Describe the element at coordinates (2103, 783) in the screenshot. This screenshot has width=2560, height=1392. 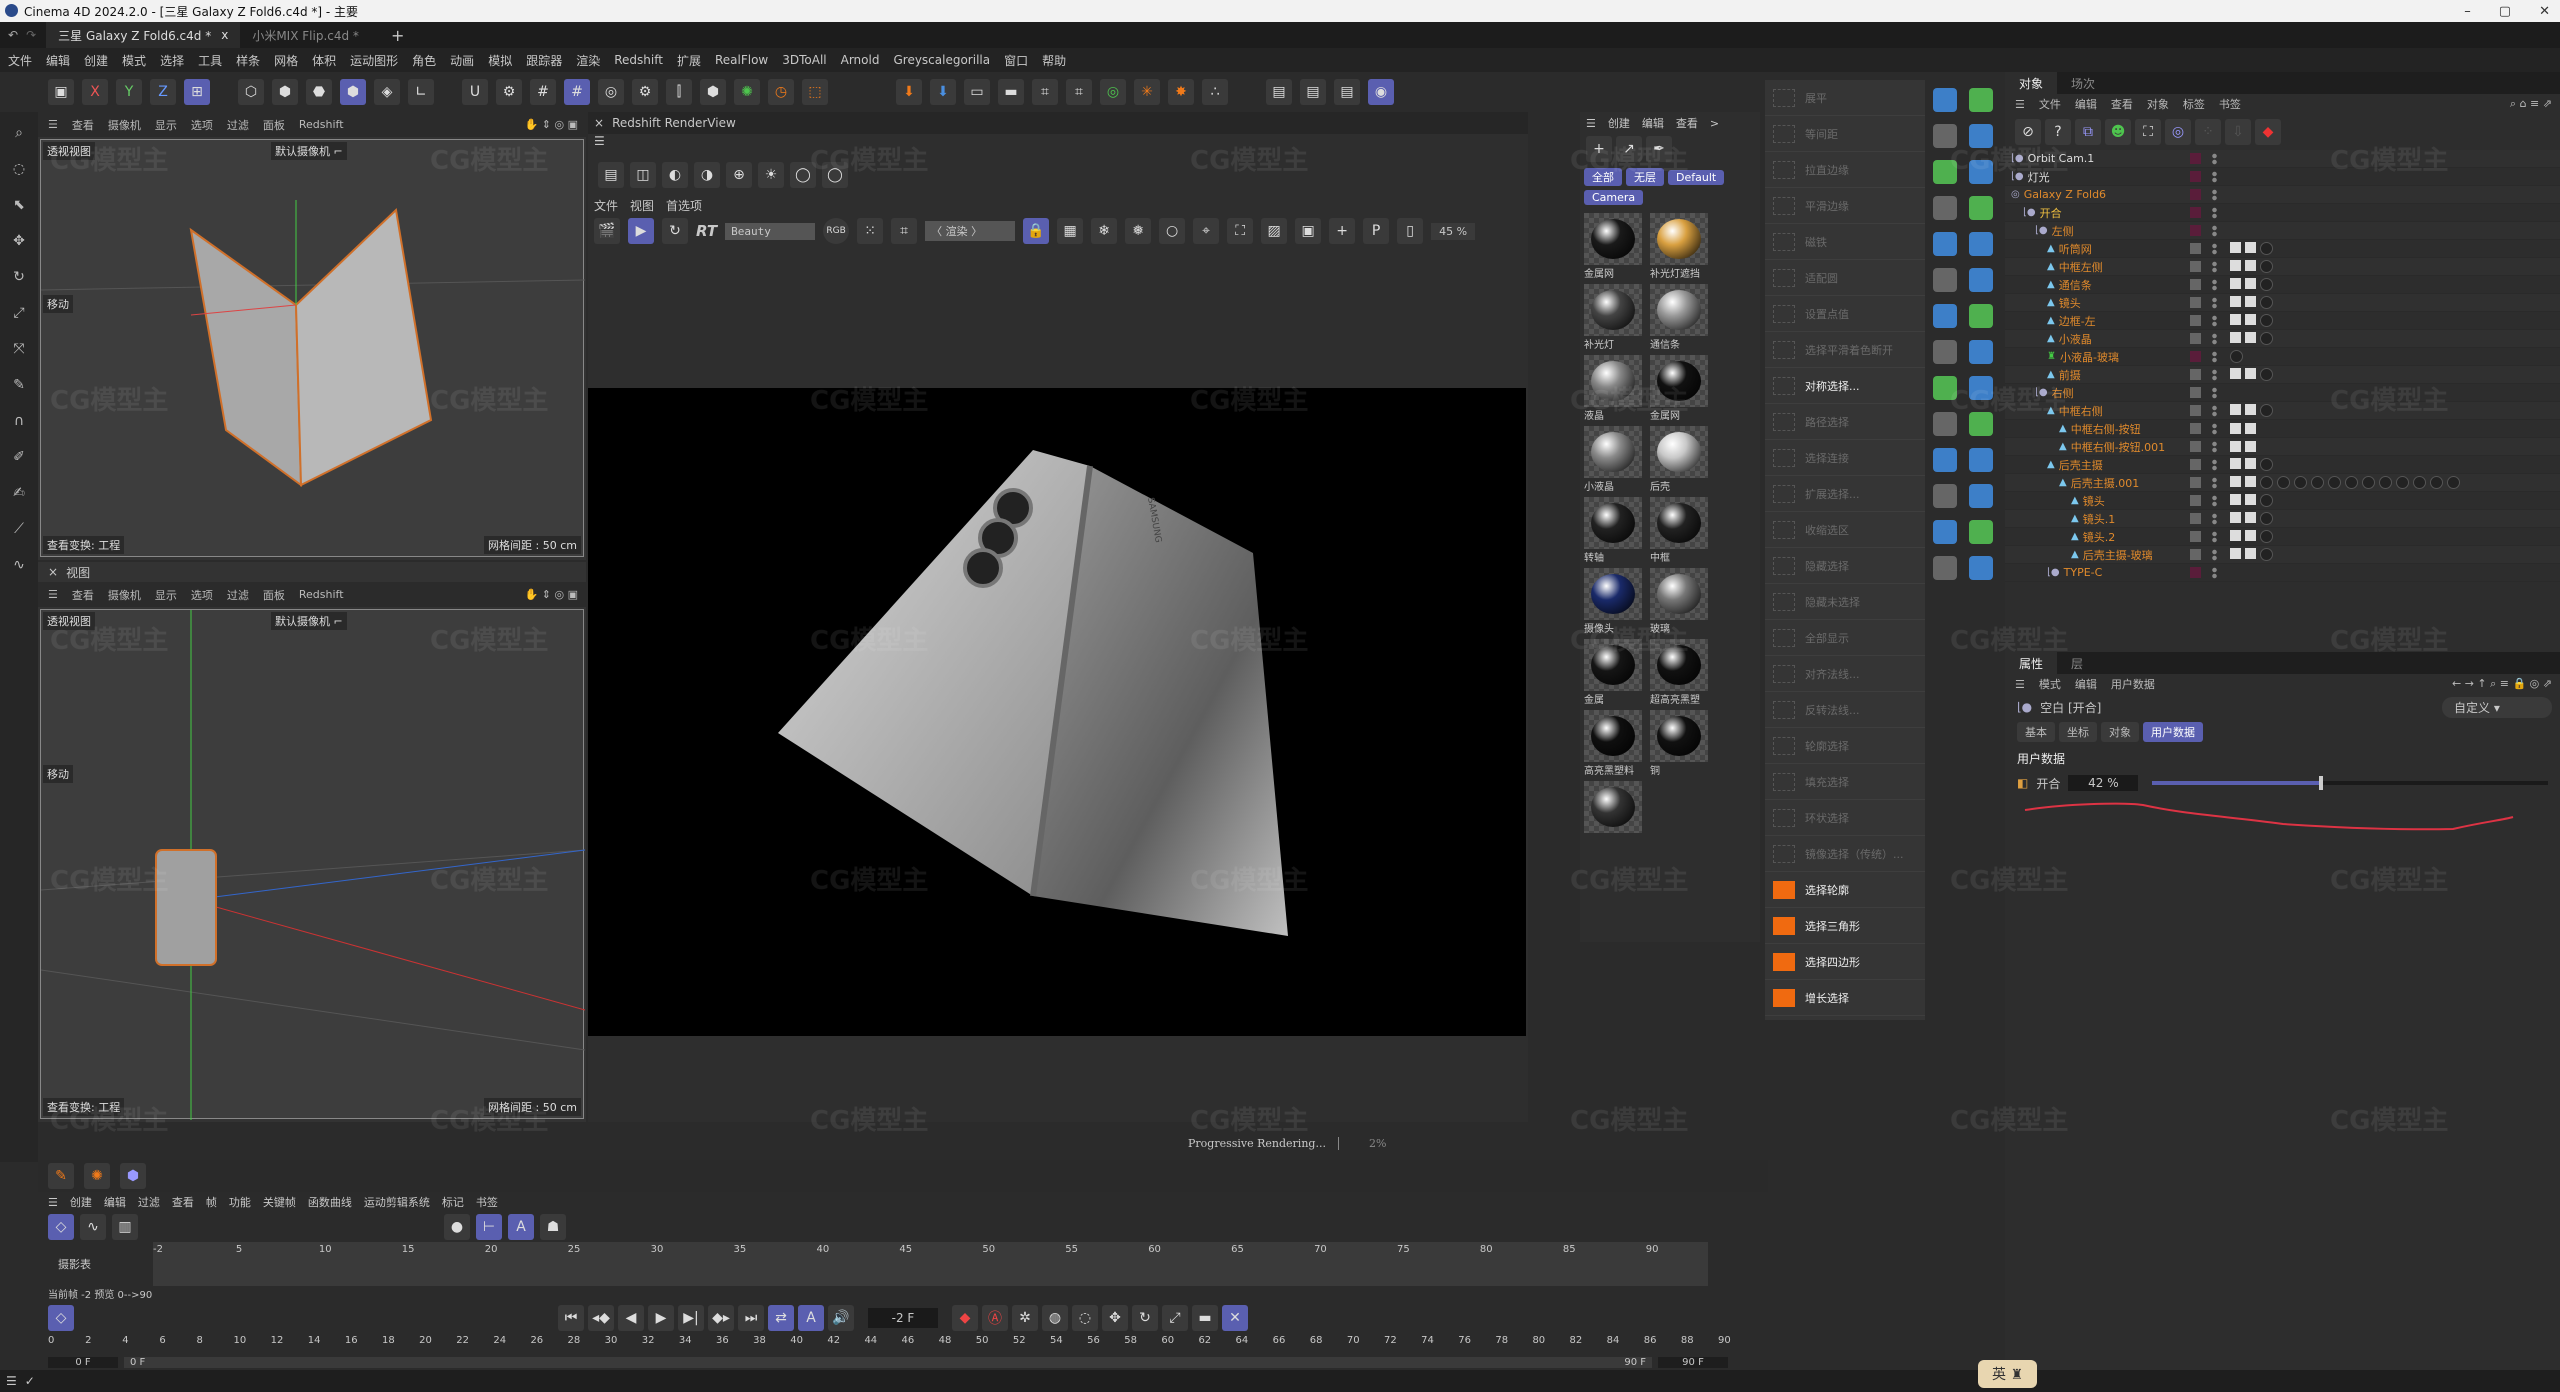
I see `param-value-field: 42 %` at that location.